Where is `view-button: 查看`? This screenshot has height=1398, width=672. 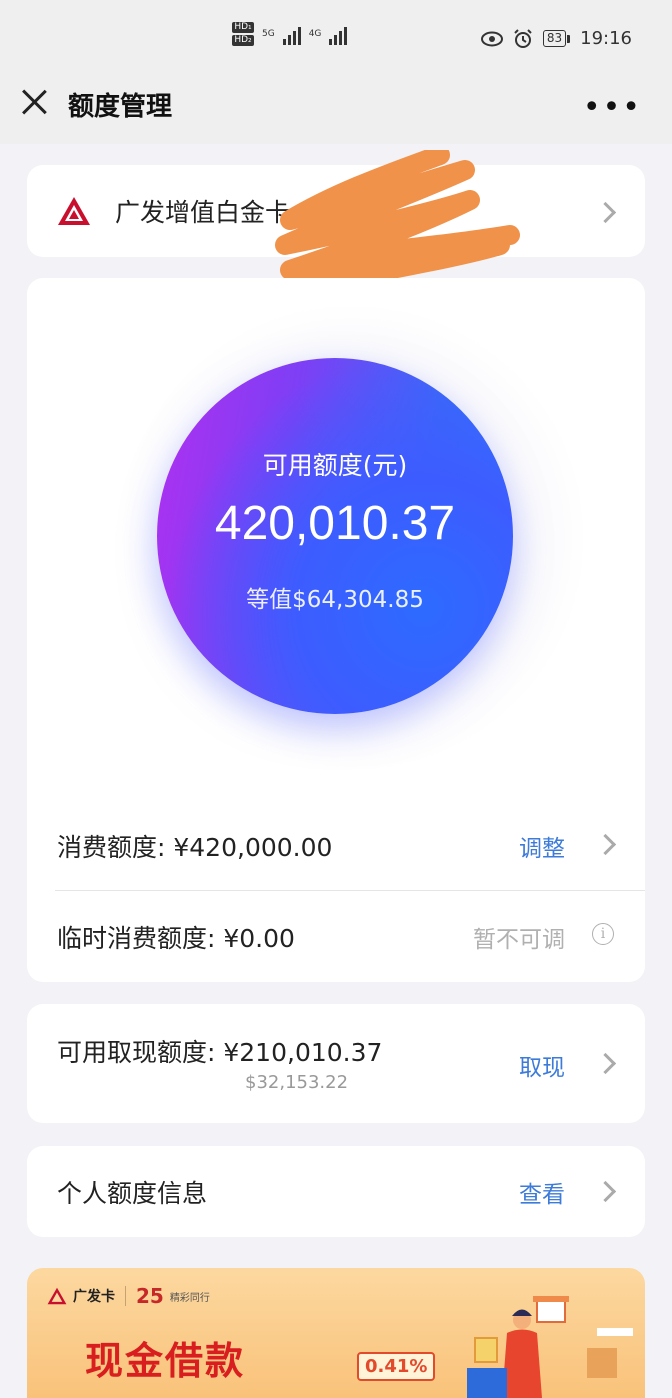
view-button: 查看 is located at coordinates (542, 1192).